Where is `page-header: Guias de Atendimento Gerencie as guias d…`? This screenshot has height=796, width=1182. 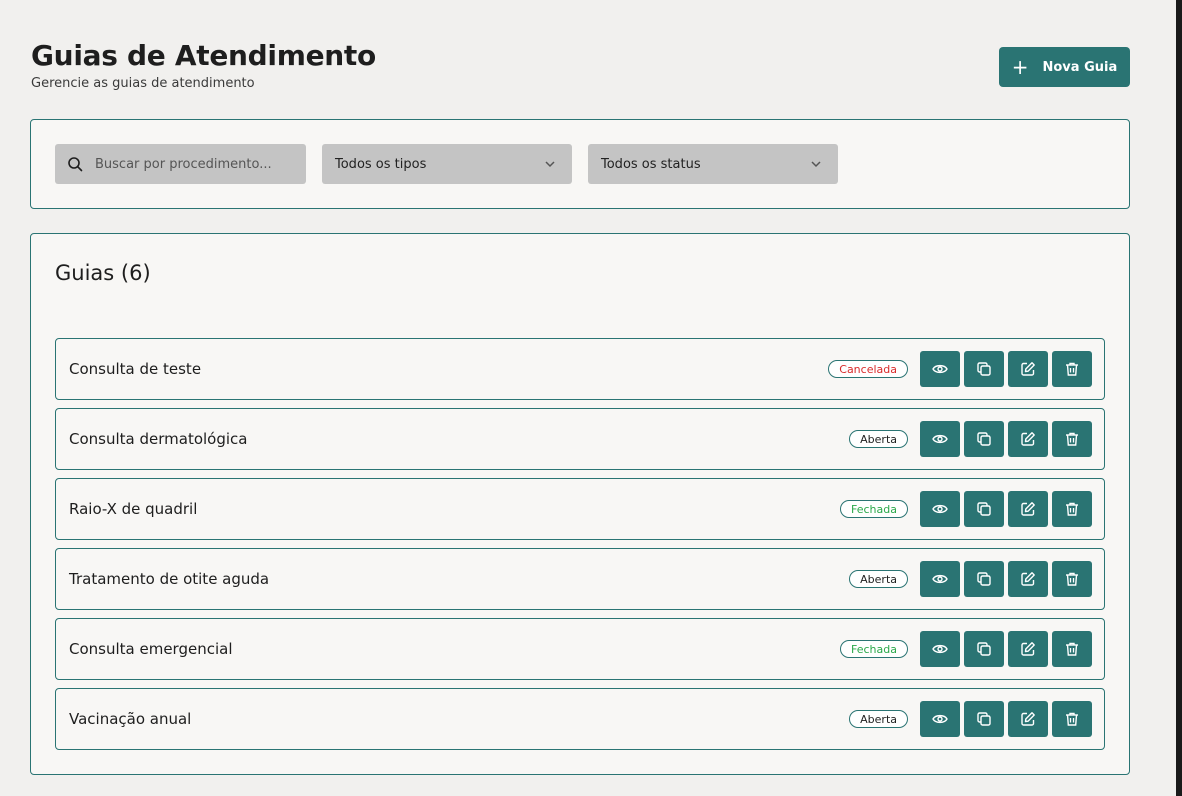
page-header: Guias de Atendimento Gerencie as guias d… is located at coordinates (203, 64).